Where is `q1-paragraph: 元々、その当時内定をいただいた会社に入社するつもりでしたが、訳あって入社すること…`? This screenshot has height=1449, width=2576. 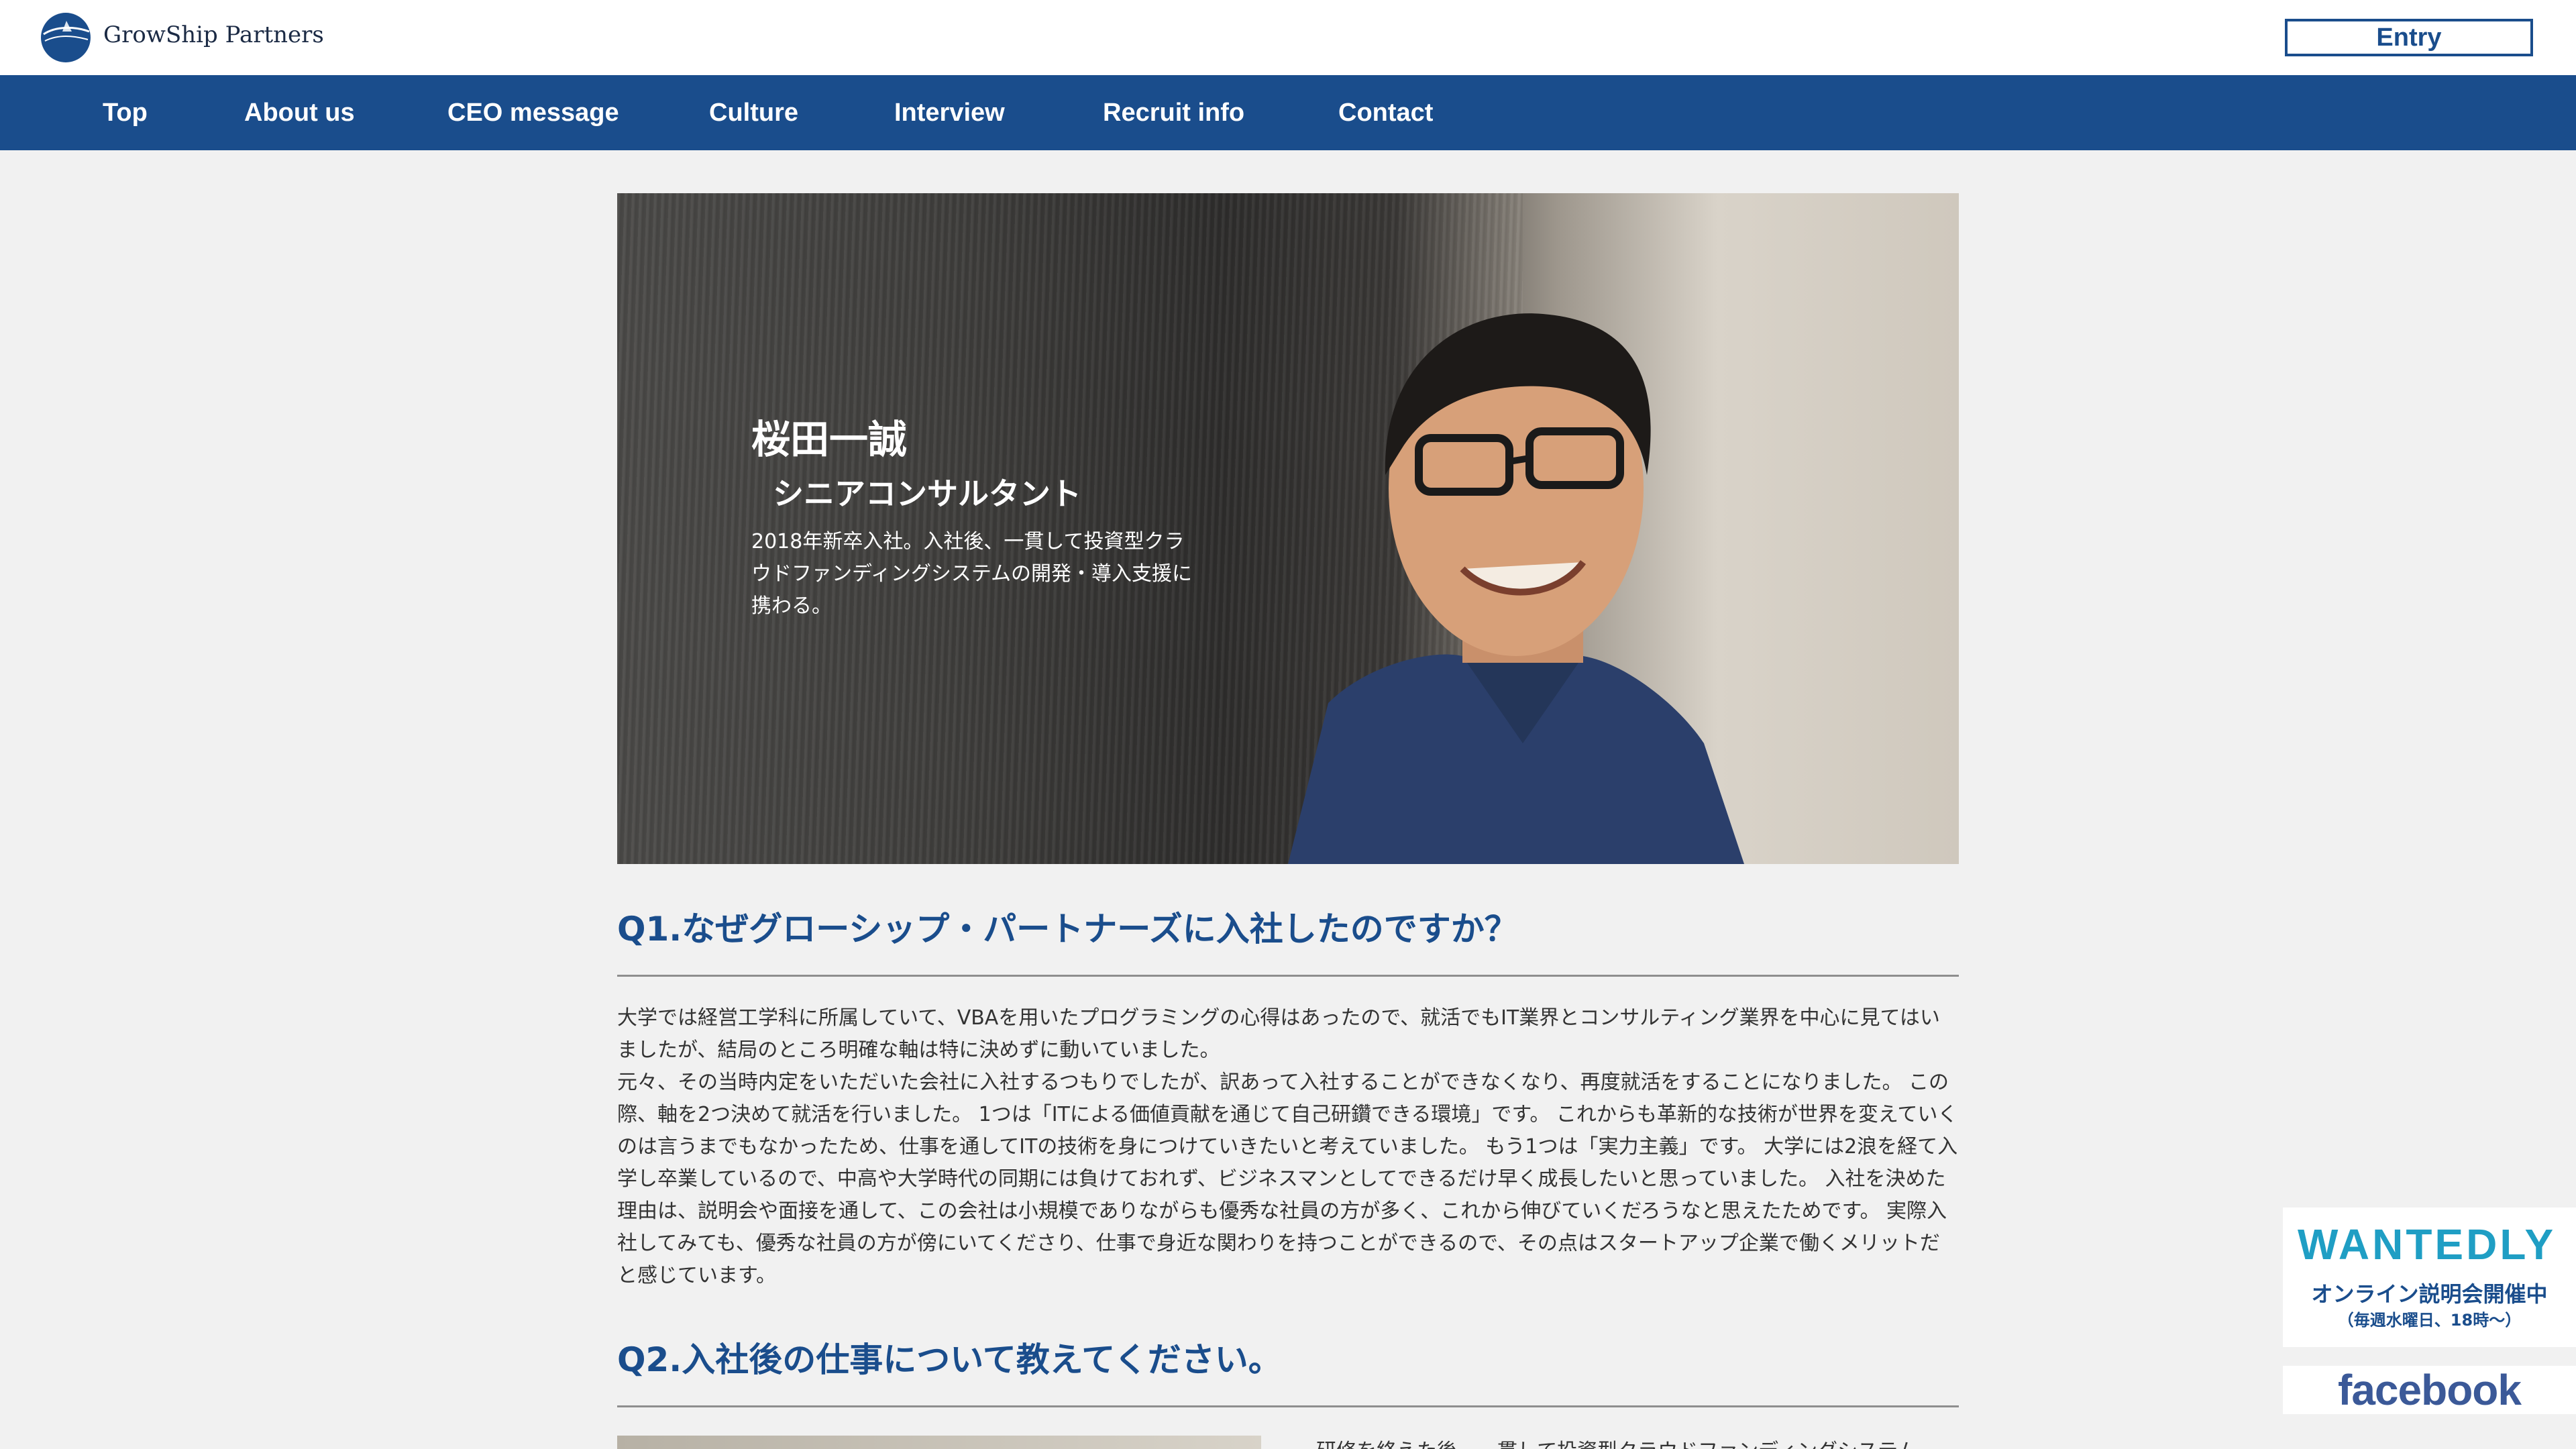
q1-paragraph: 元々、その当時内定をいただいた会社に入社するつもりでしたが、訳あって入社すること… is located at coordinates (1287, 1179).